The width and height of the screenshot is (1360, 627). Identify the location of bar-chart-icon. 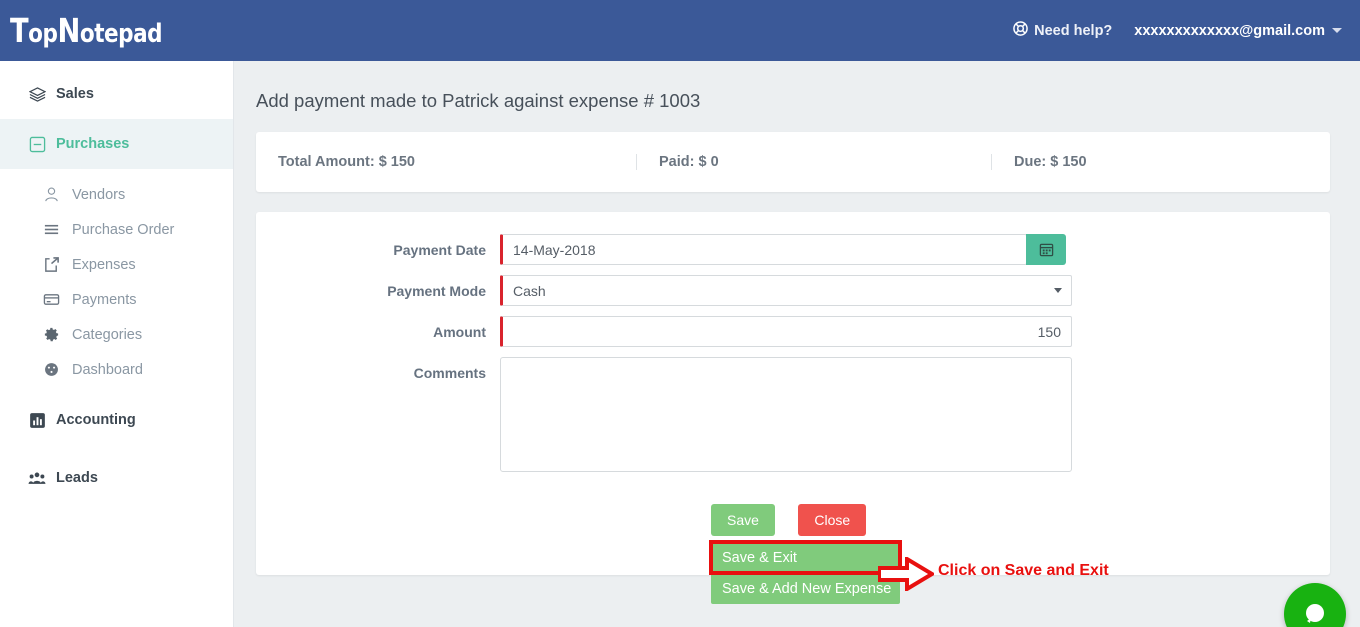
(37, 420).